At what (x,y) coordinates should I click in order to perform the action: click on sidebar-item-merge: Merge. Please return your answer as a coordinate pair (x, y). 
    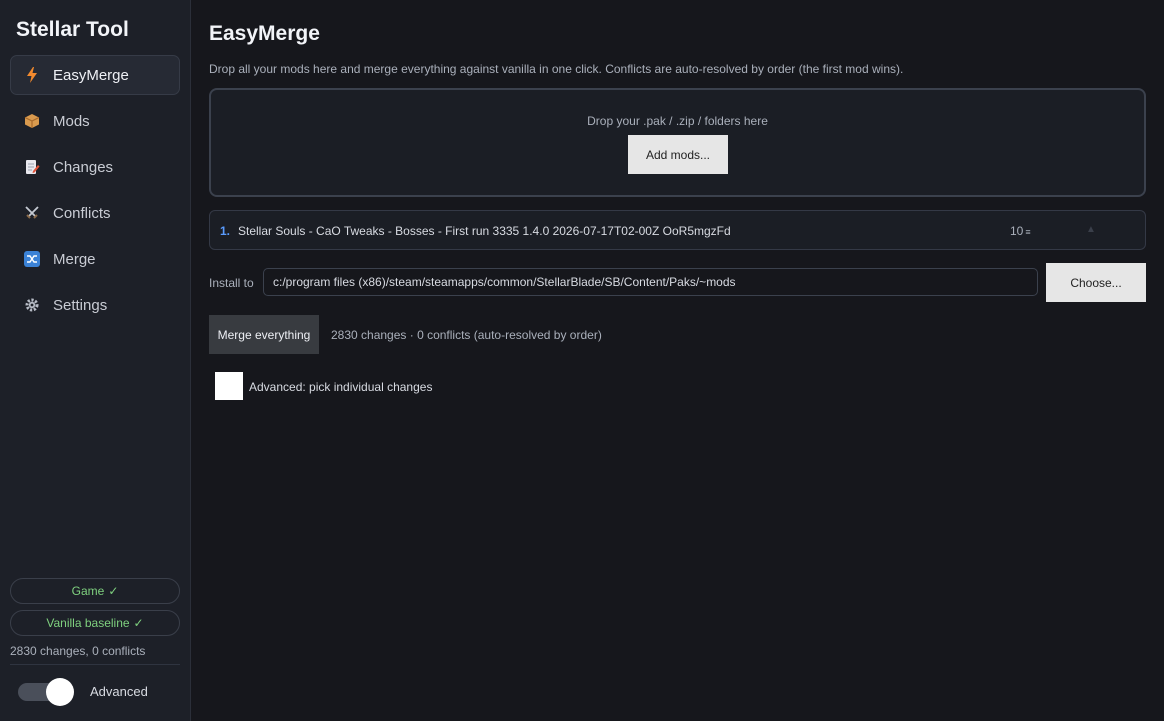
    Looking at the image, I should click on (95, 259).